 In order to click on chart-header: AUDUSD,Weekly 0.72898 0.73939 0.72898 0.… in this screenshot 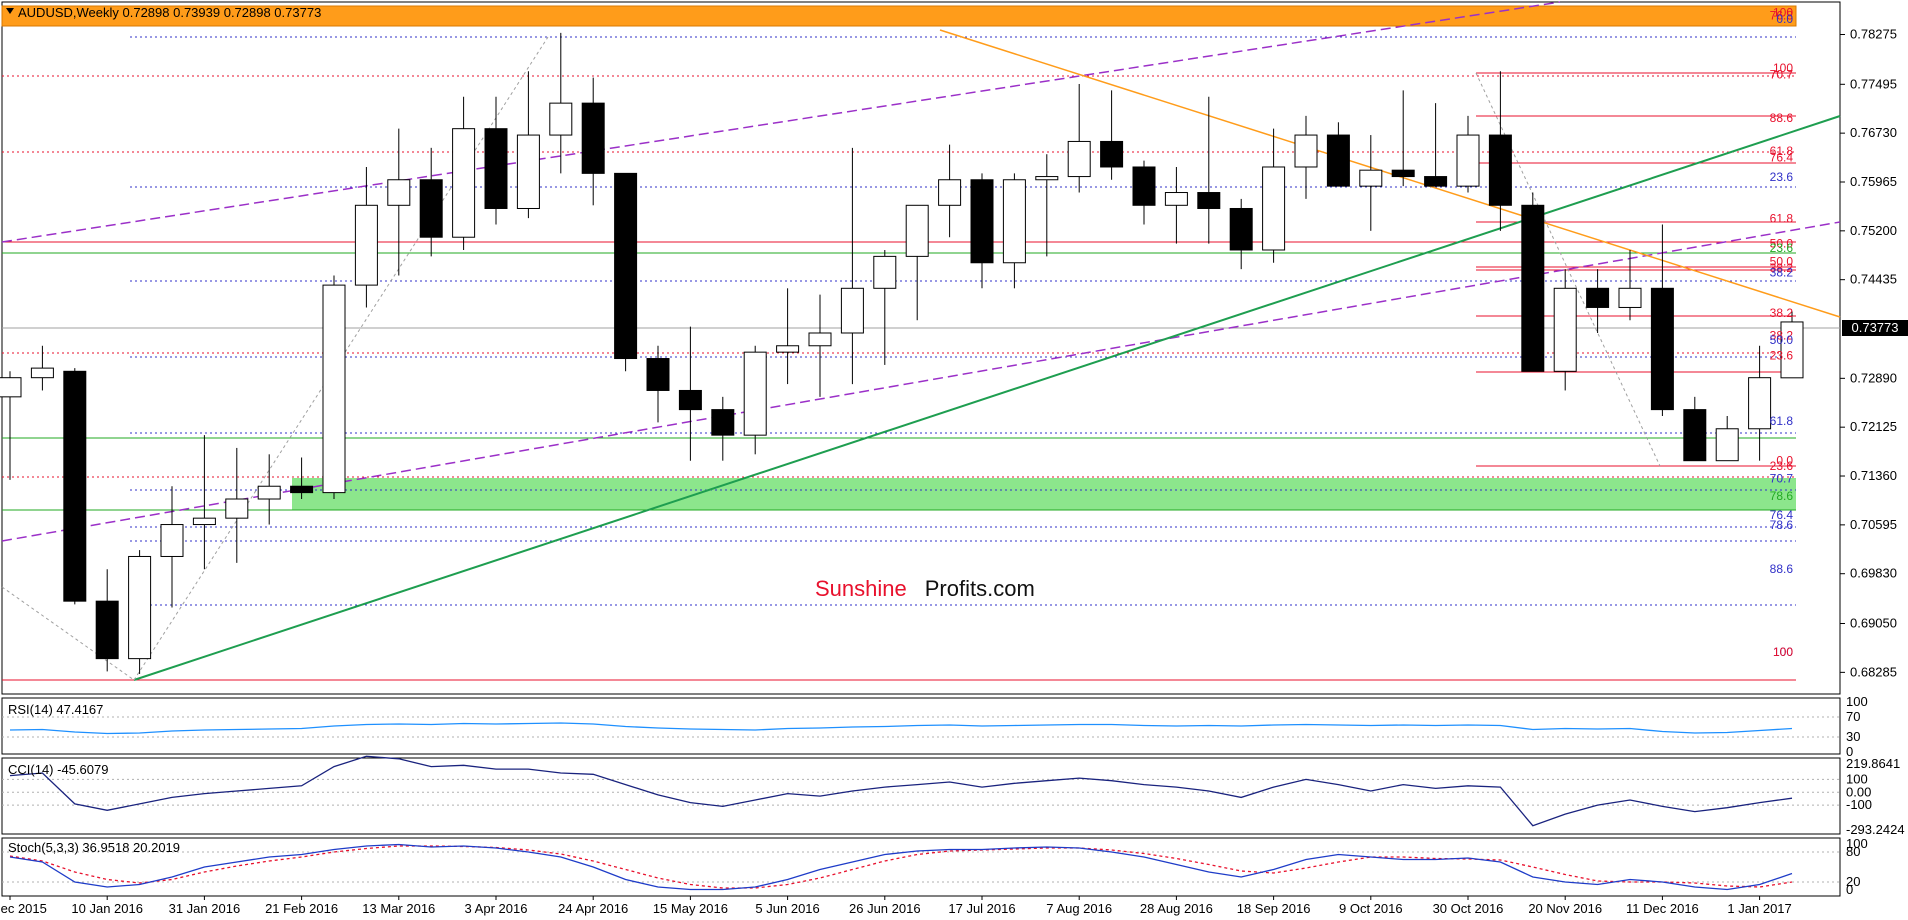, I will do `click(169, 12)`.